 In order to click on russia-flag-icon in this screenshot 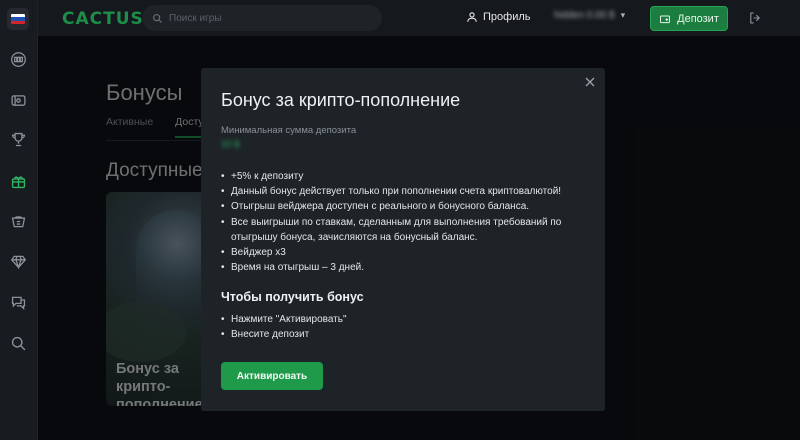, I will do `click(18, 19)`.